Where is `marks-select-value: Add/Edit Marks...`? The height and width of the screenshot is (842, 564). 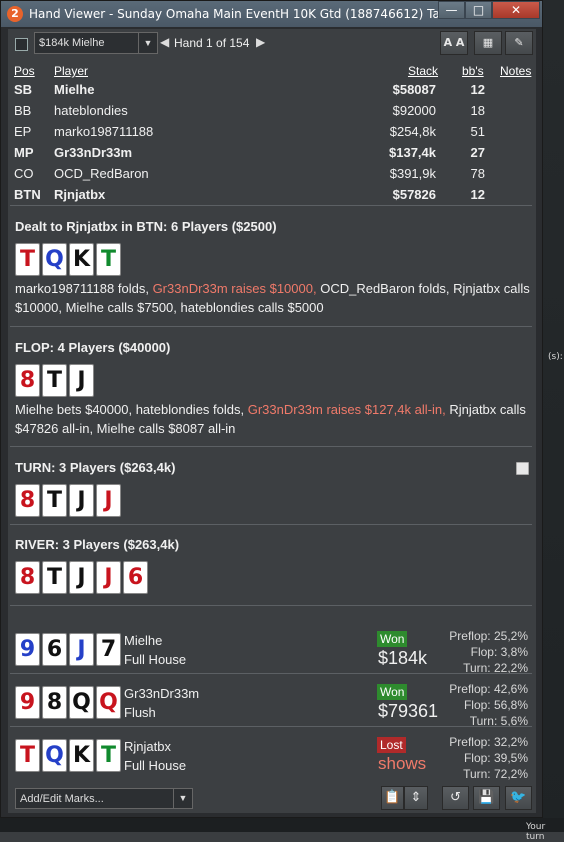
marks-select-value: Add/Edit Marks... is located at coordinates (62, 799).